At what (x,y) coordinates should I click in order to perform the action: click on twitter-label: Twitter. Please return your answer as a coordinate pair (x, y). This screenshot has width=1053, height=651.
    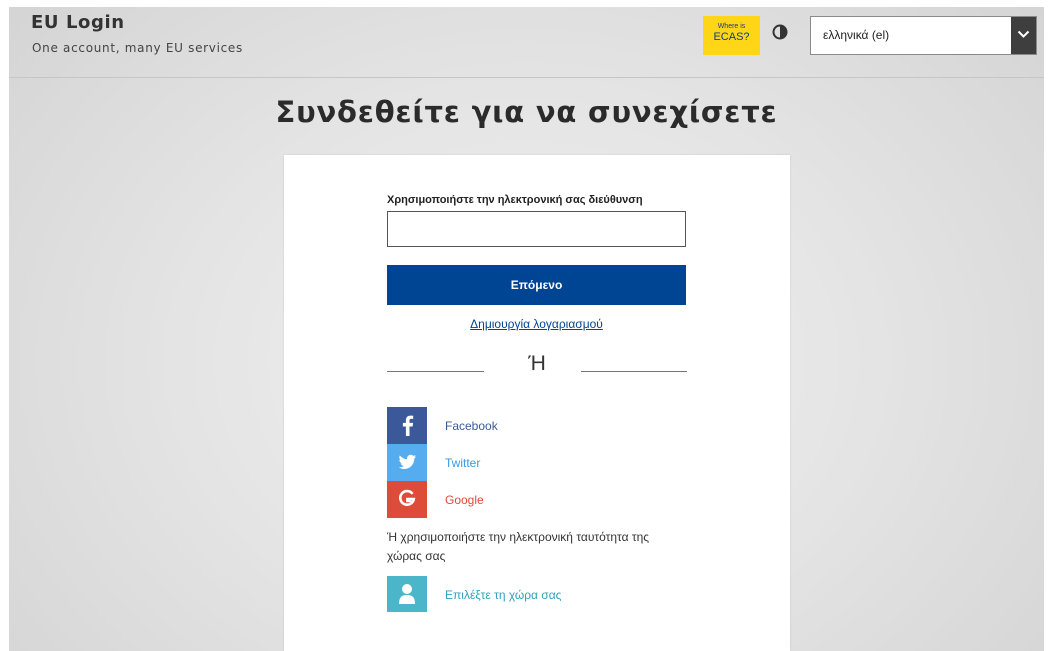
    Looking at the image, I should click on (463, 463).